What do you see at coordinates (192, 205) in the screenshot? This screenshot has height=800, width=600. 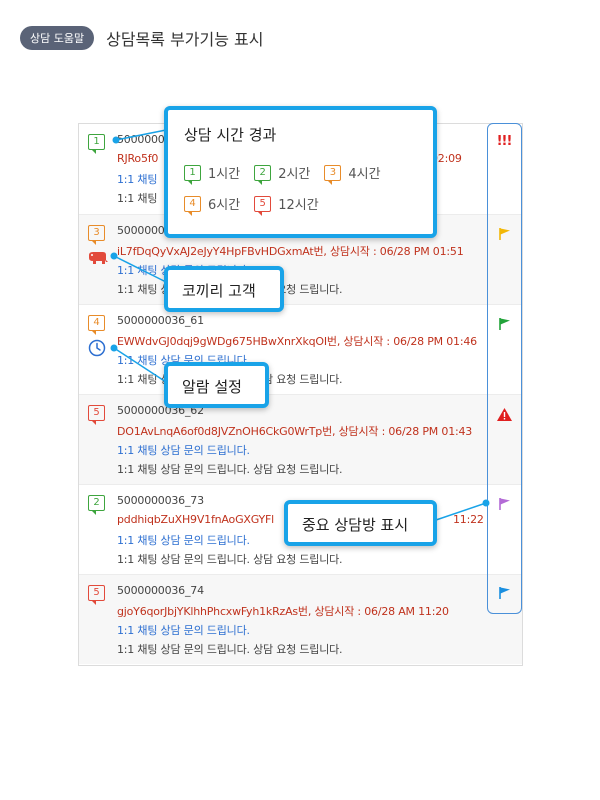 I see `legend-badge: 4` at bounding box center [192, 205].